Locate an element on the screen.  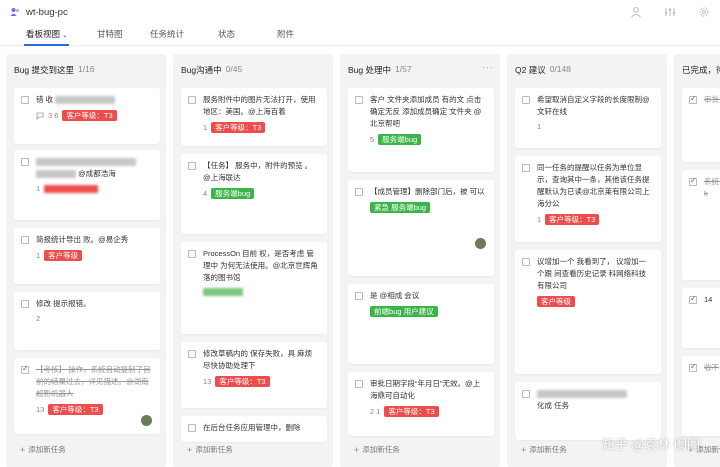
task-title: 客户 文件夹添加成员 有的文 点击确定无反 添加成员确定 文件夹 @北京帮吧 is located at coordinates (426, 111).